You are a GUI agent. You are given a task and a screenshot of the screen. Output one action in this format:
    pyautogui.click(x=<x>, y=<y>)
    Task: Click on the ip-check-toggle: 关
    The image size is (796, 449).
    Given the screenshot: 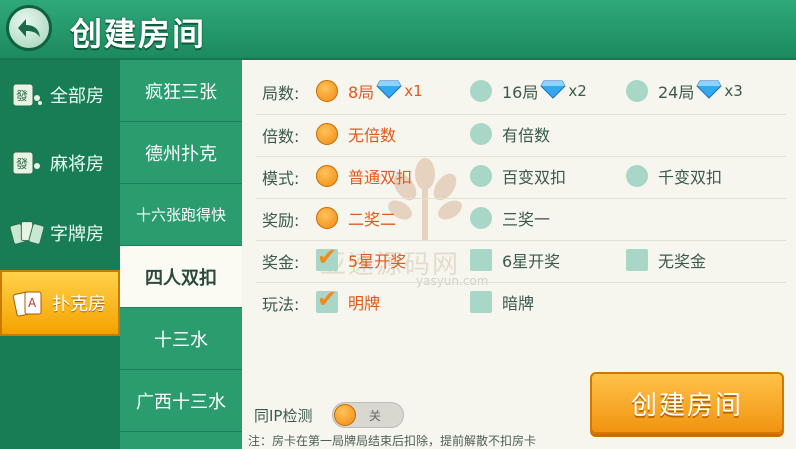 What is the action you would take?
    pyautogui.click(x=368, y=415)
    